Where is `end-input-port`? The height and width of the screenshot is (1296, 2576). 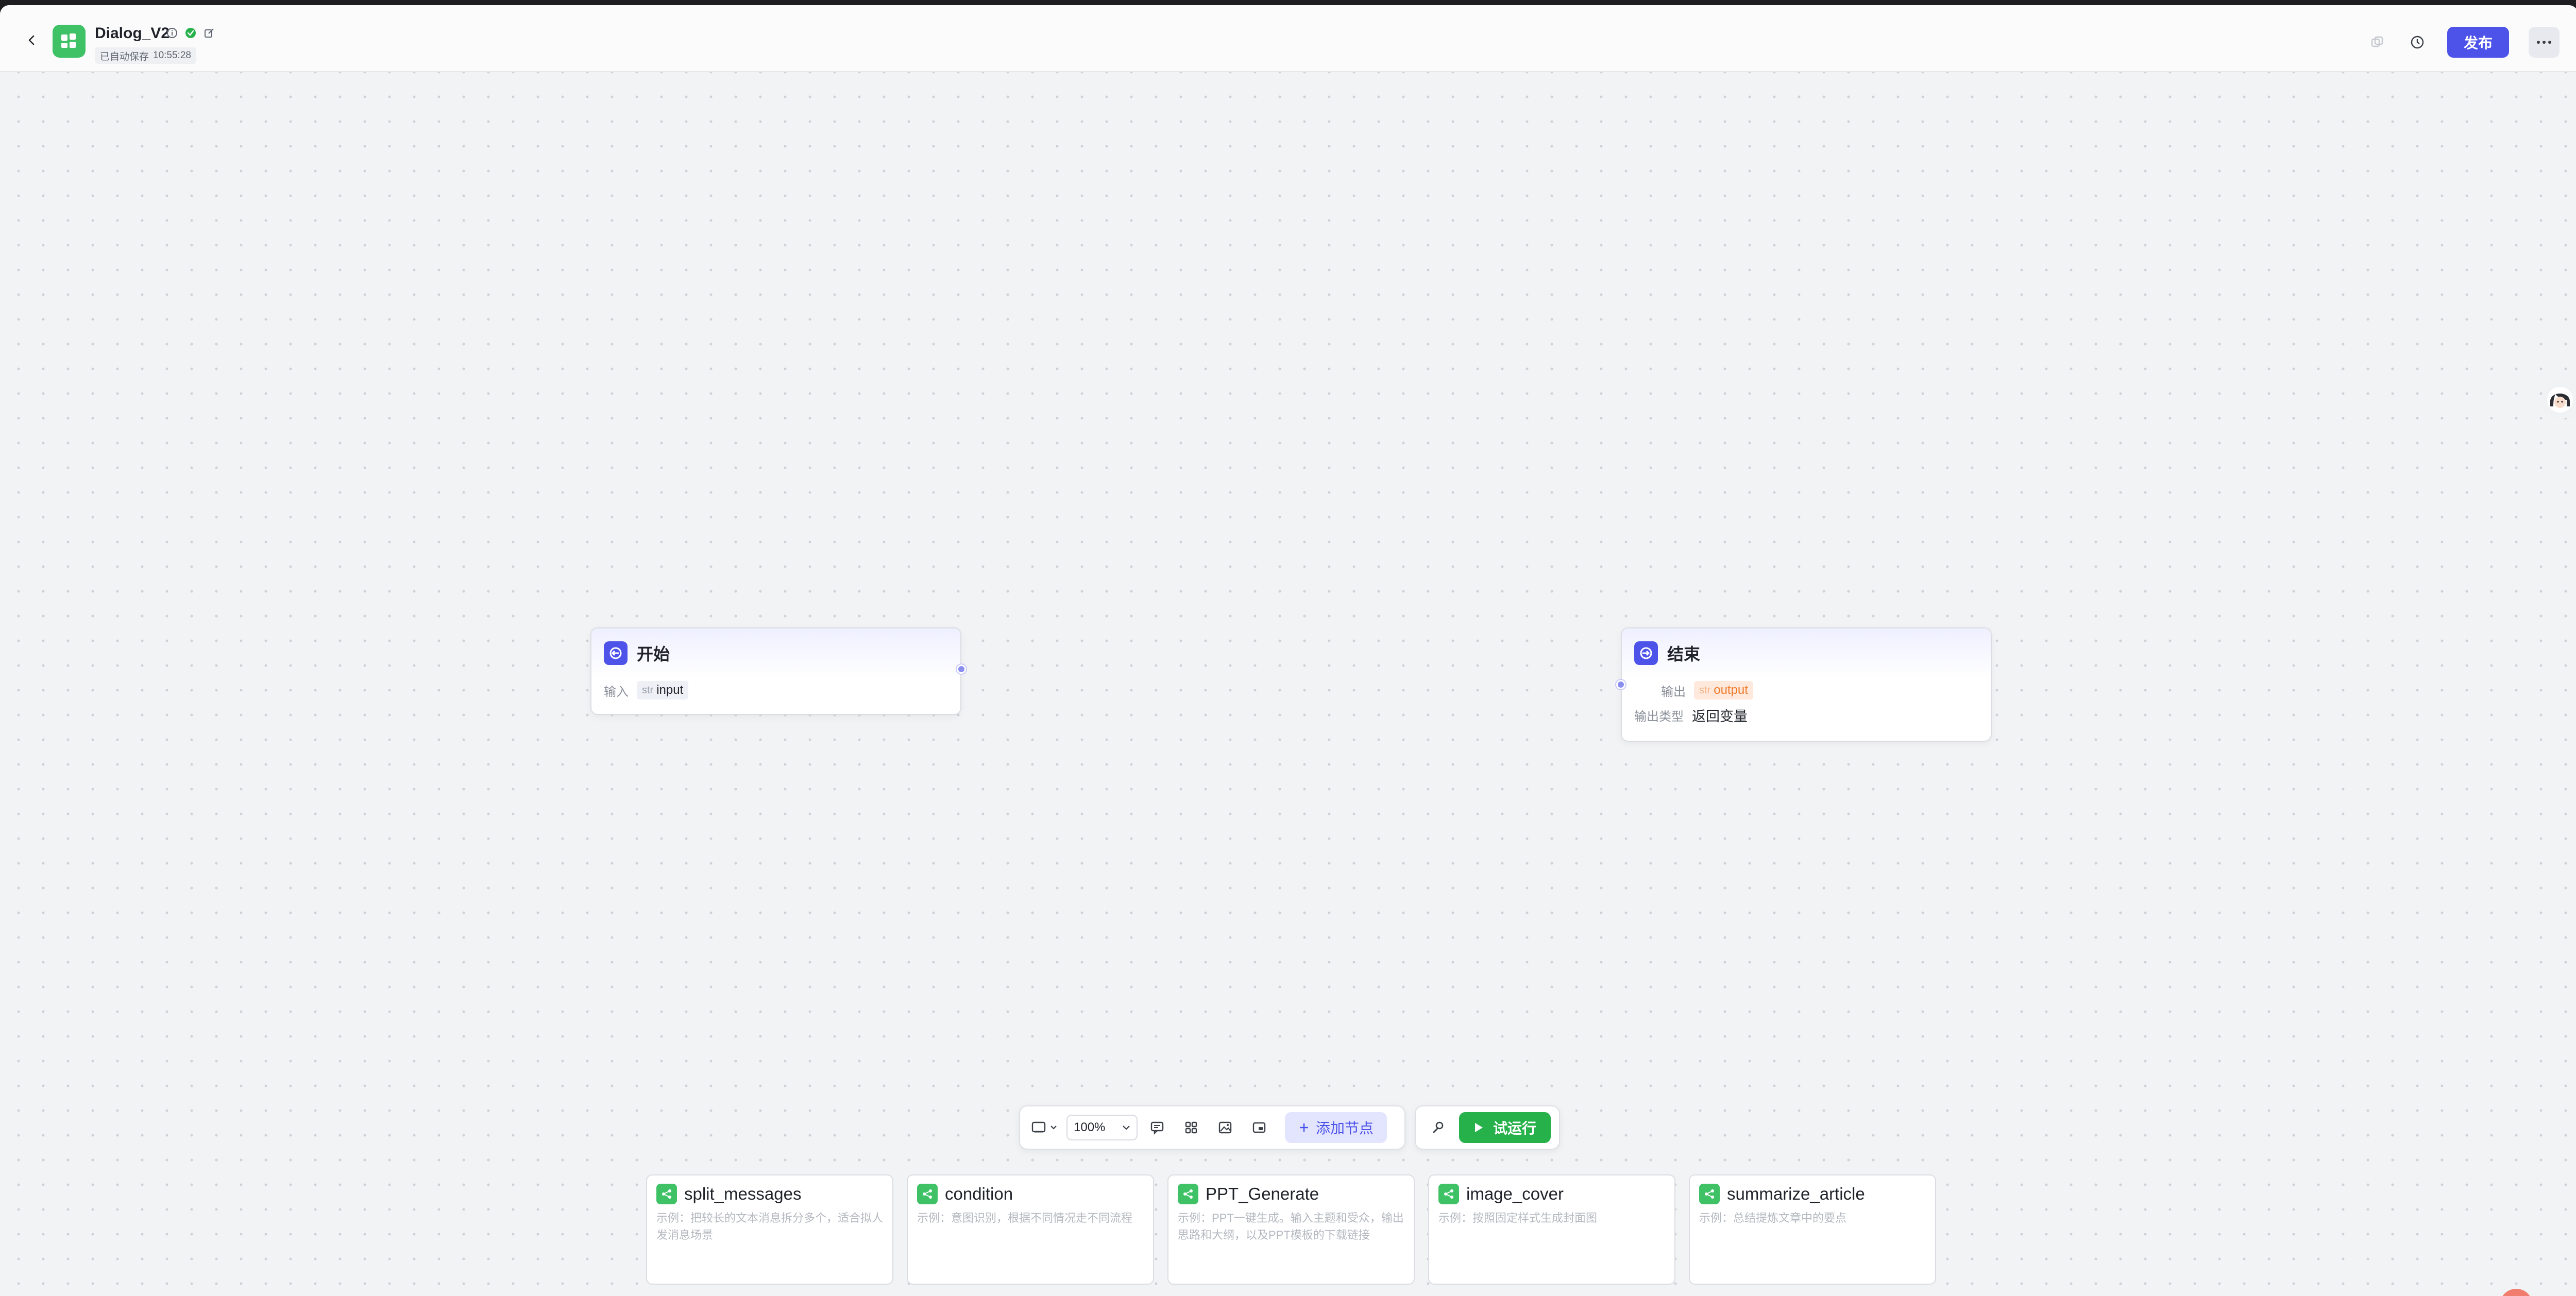 end-input-port is located at coordinates (1621, 684).